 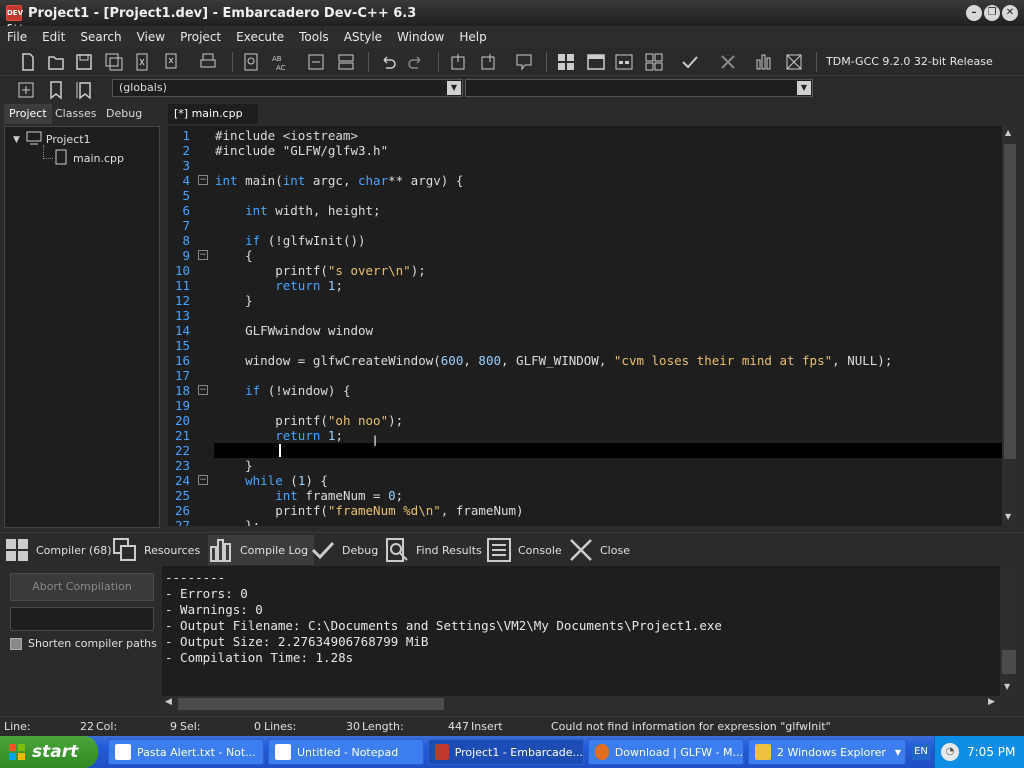 What do you see at coordinates (314, 37) in the screenshot?
I see `menu-tools: Tools` at bounding box center [314, 37].